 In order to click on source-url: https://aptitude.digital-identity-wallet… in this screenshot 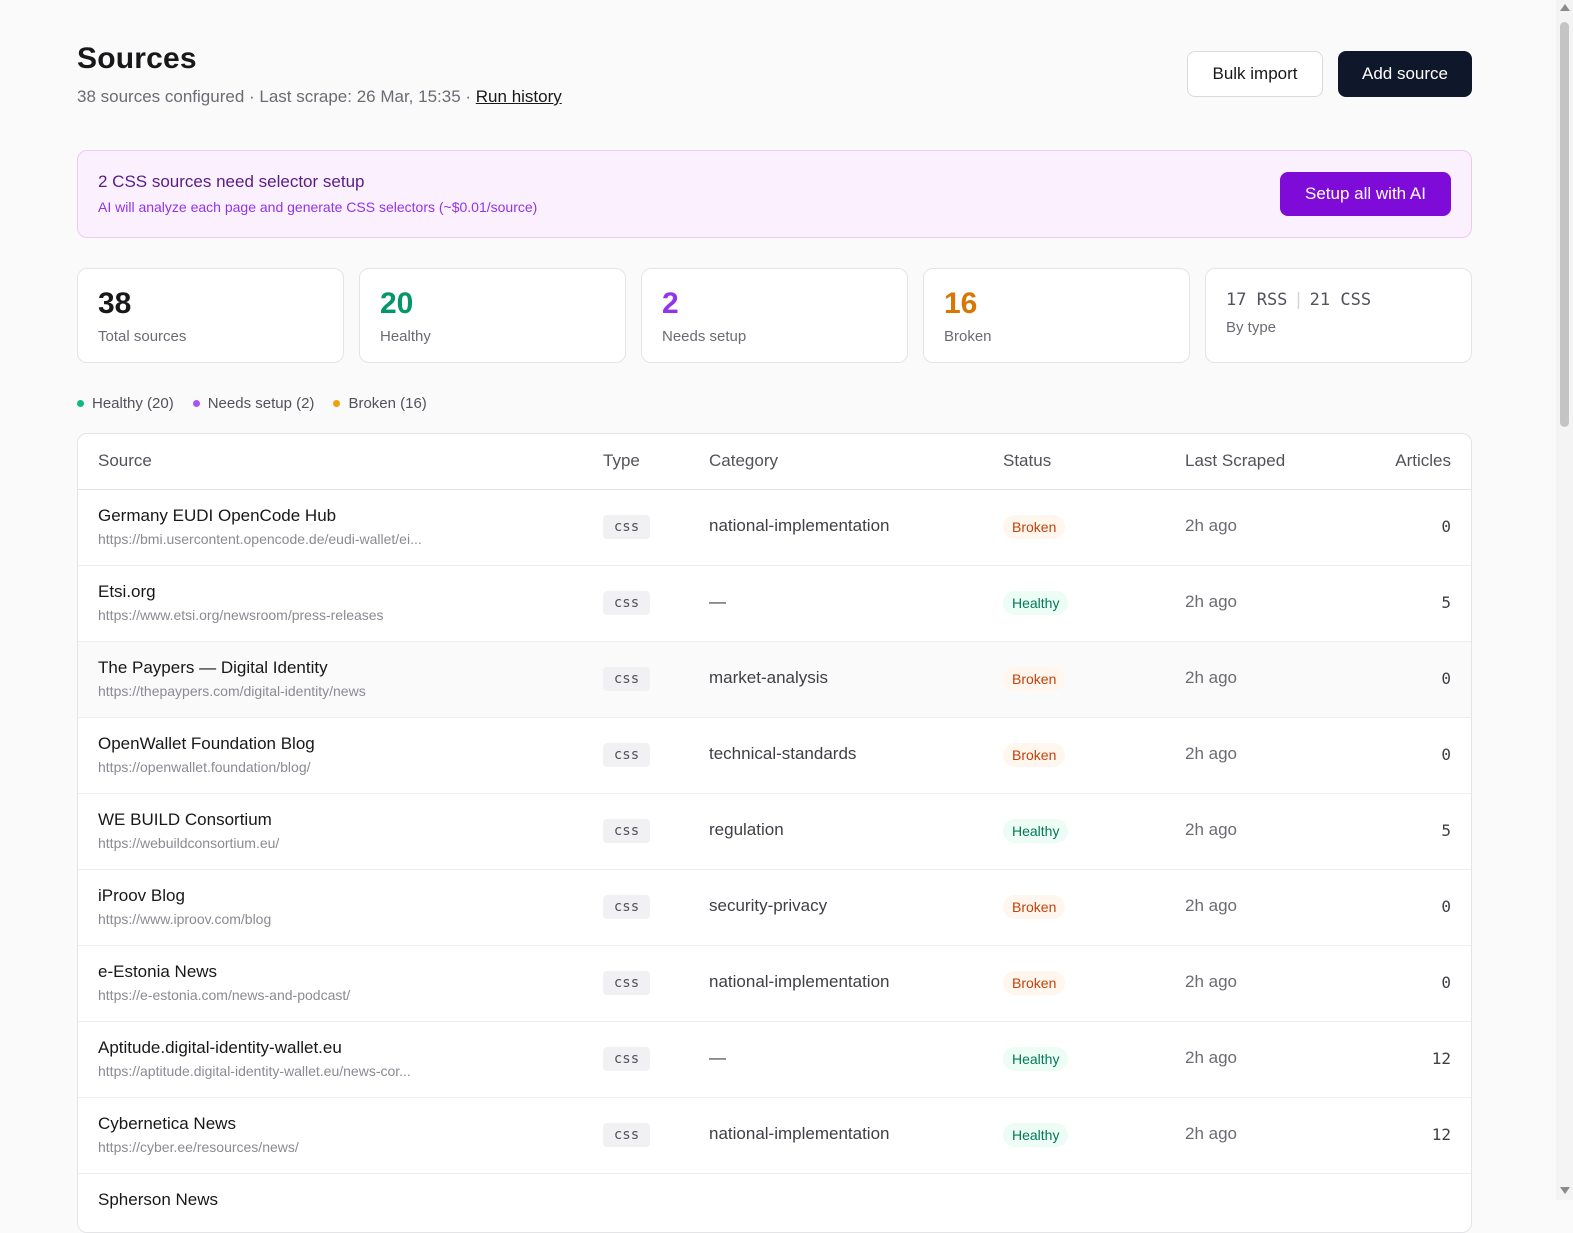, I will do `click(254, 1071)`.